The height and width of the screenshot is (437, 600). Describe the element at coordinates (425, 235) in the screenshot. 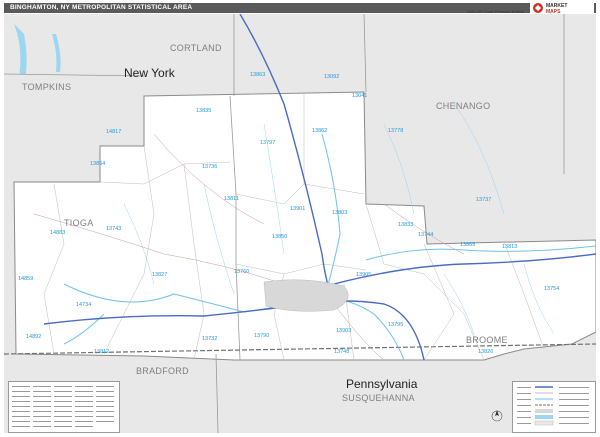

I see `zip-label: 13744` at that location.